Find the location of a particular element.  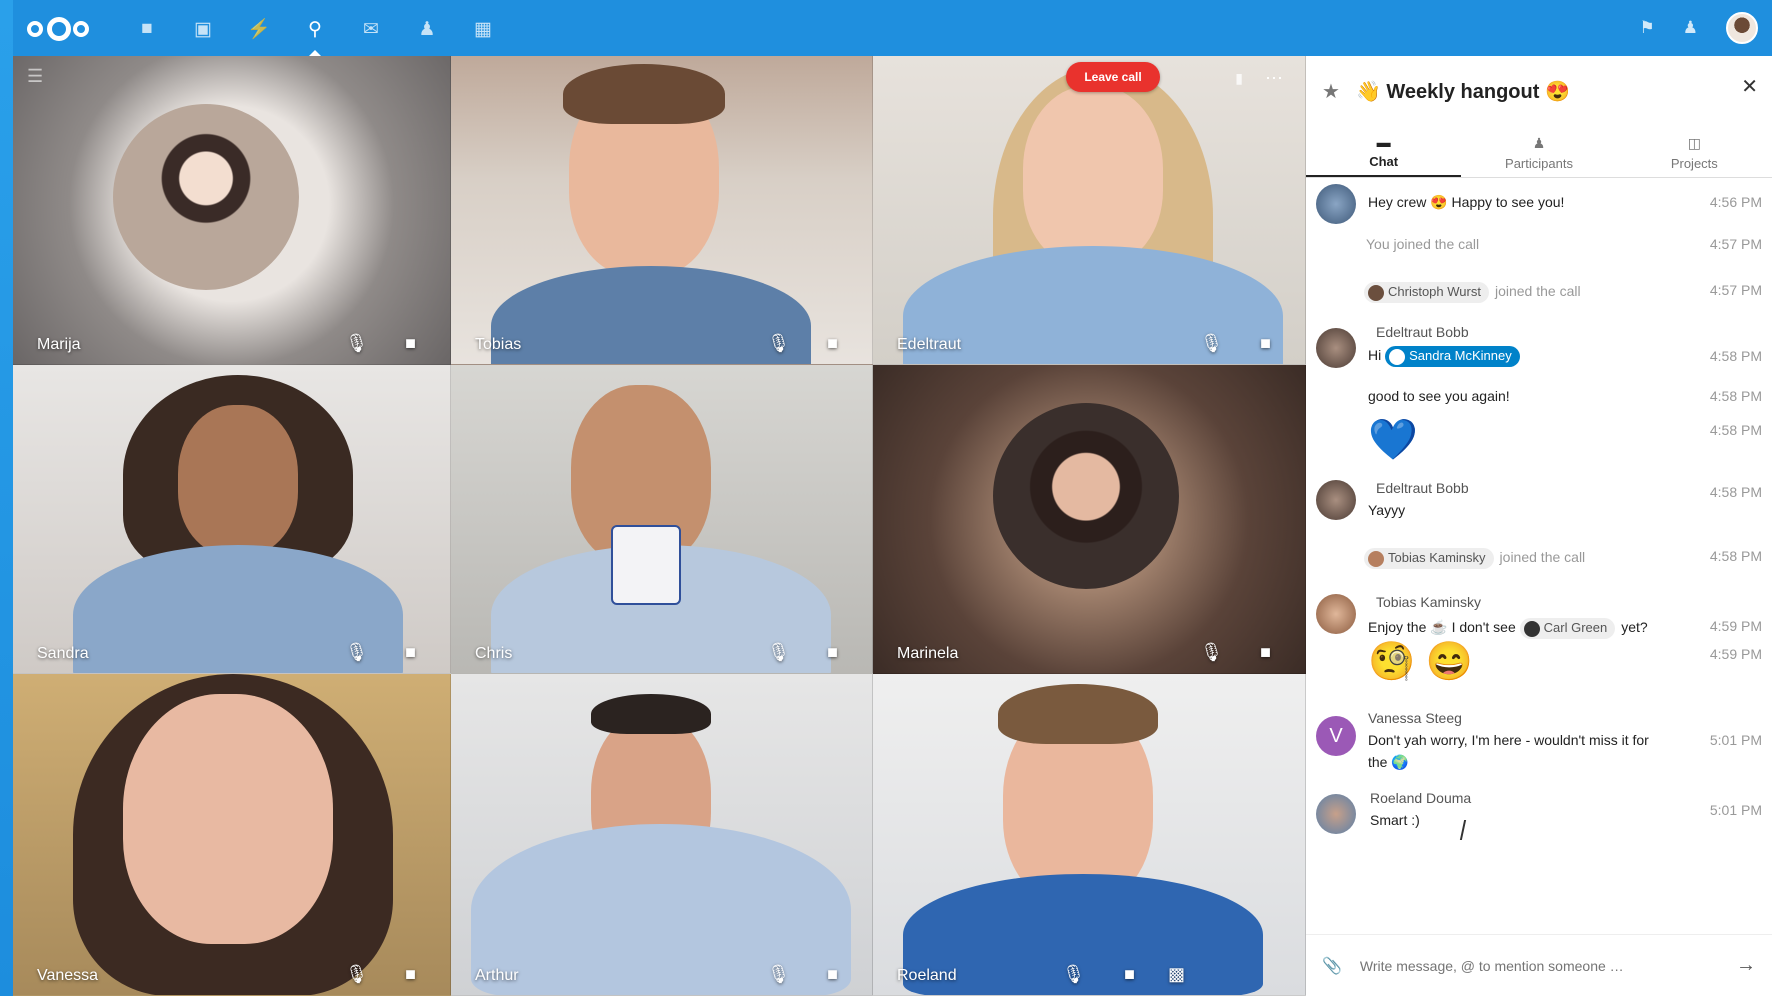

message-time: 4:57 PM is located at coordinates (1735, 290).